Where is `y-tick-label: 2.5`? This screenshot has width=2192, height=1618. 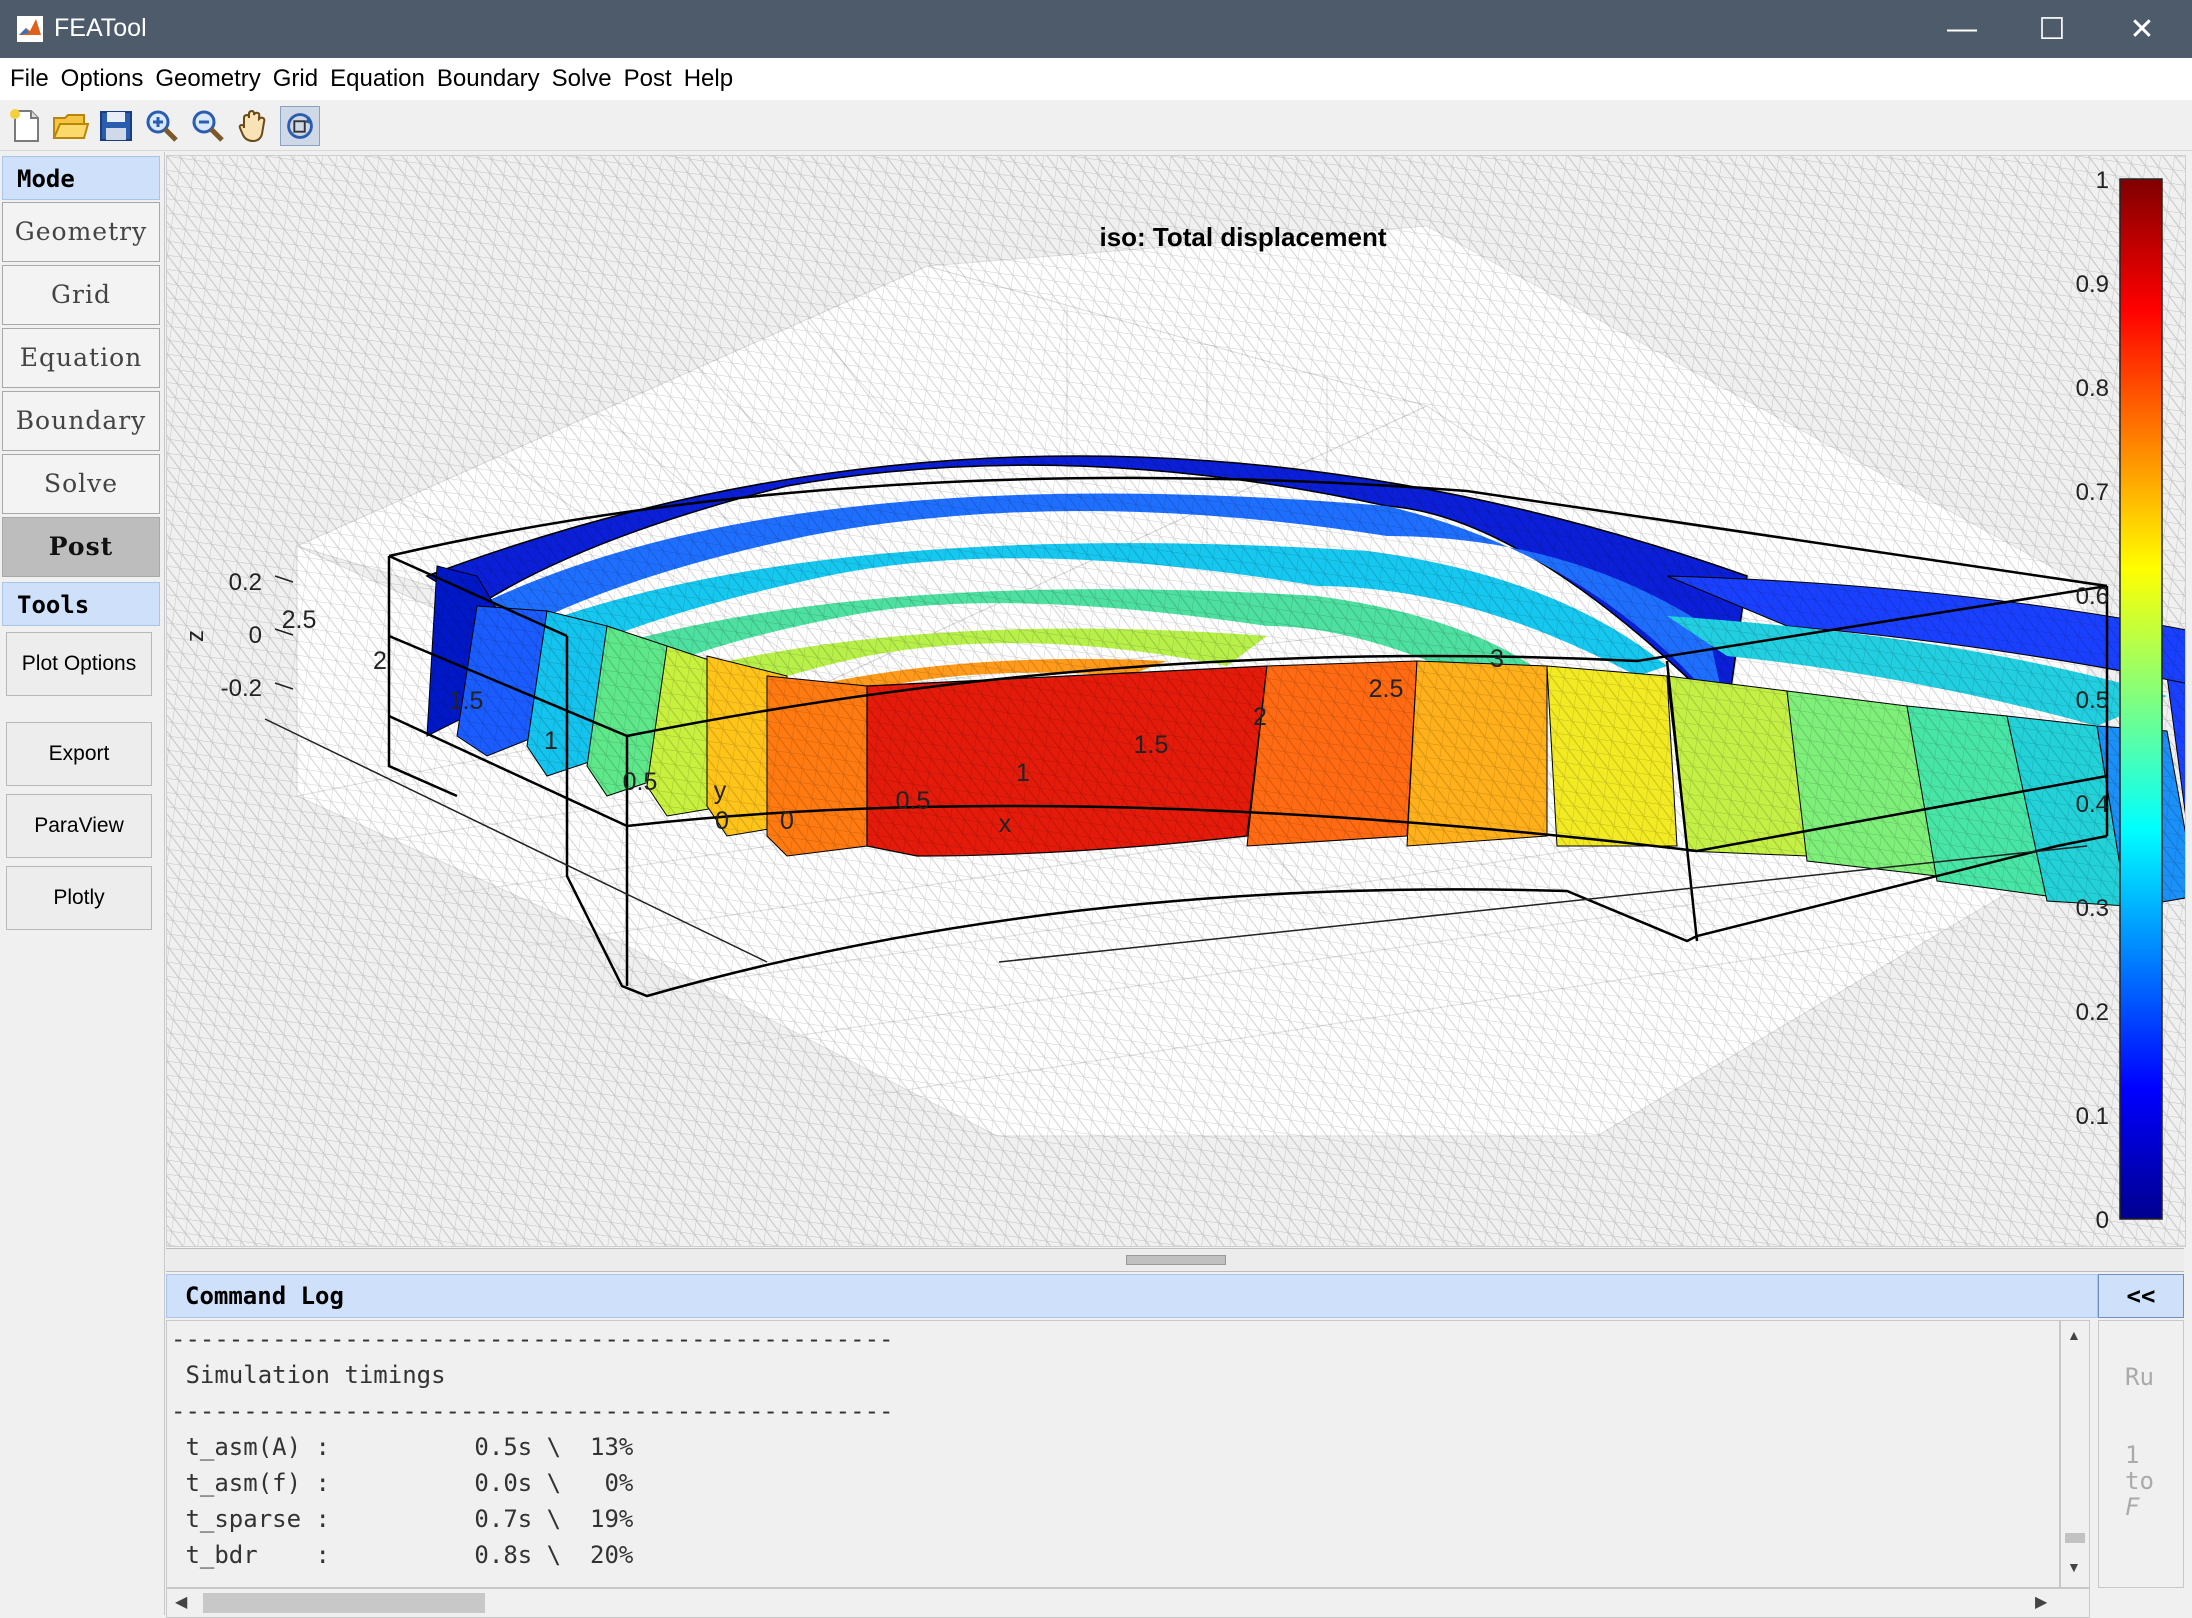 y-tick-label: 2.5 is located at coordinates (299, 620).